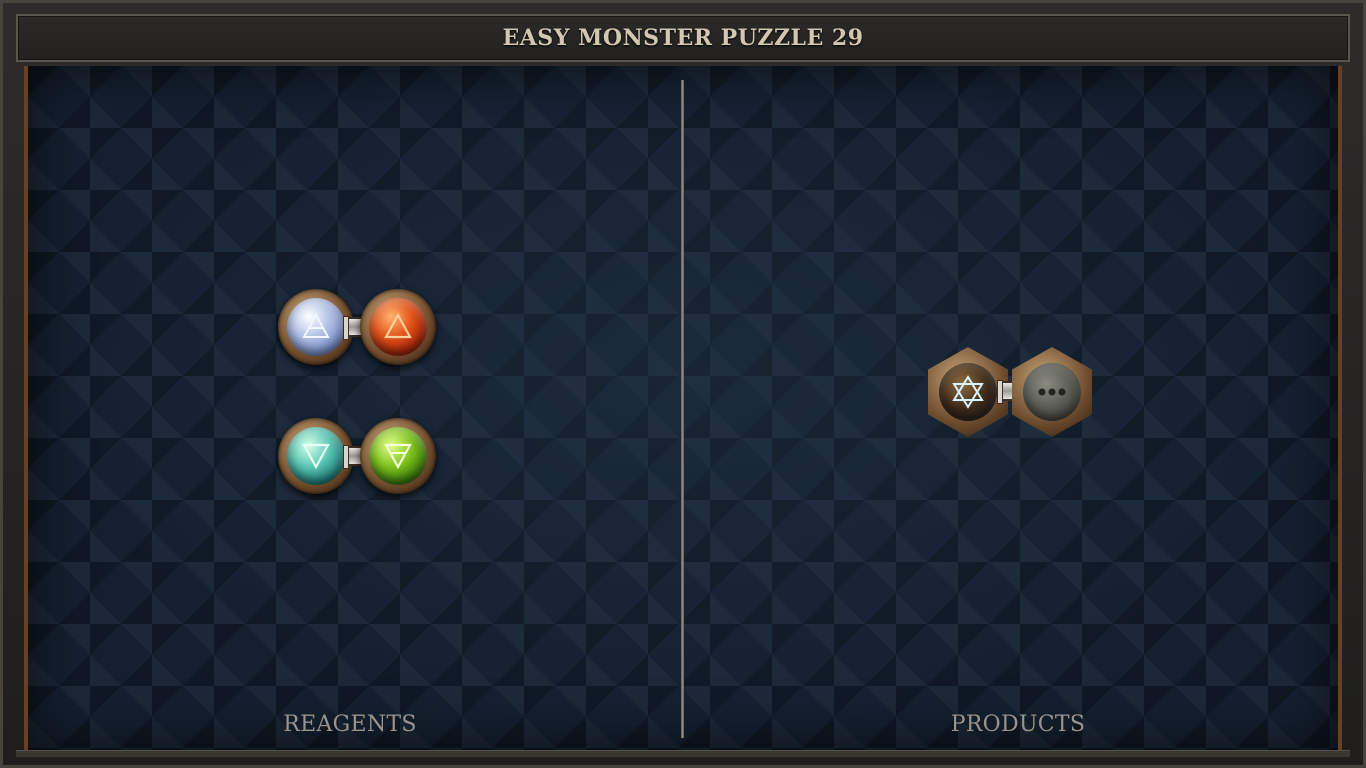 The image size is (1366, 768). I want to click on earth-element-icon, so click(398, 456).